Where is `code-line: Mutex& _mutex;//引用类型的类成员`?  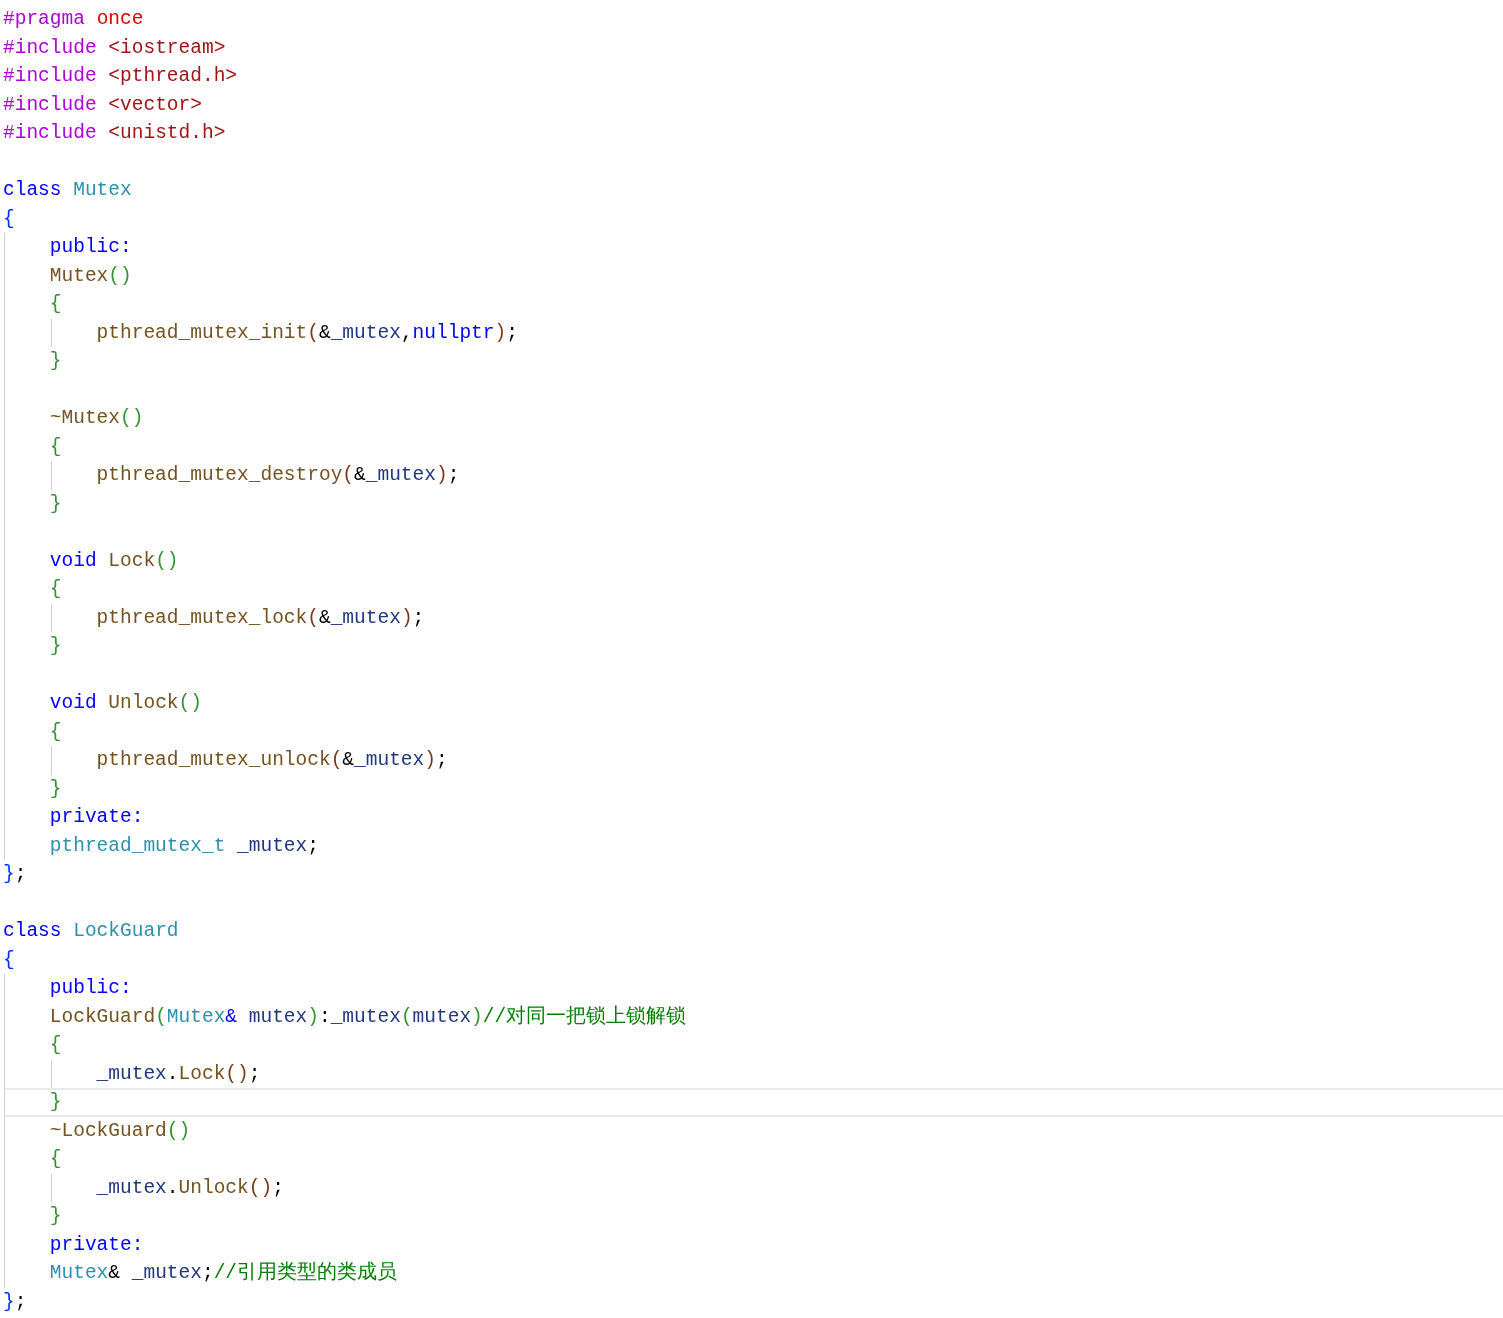
code-line: Mutex& _mutex;//引用类型的类成员 is located at coordinates (223, 1273).